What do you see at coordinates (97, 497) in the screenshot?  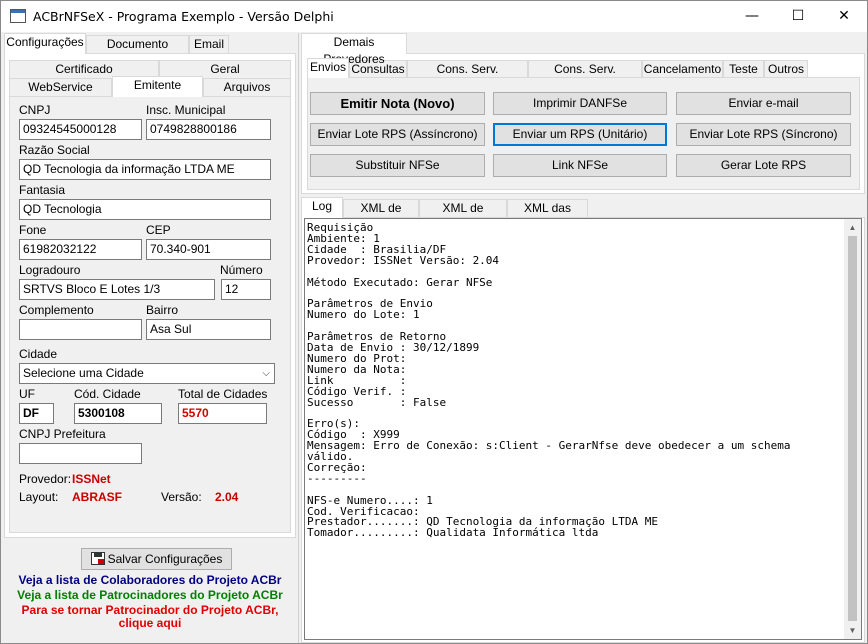 I see `layout-value: ABRASF` at bounding box center [97, 497].